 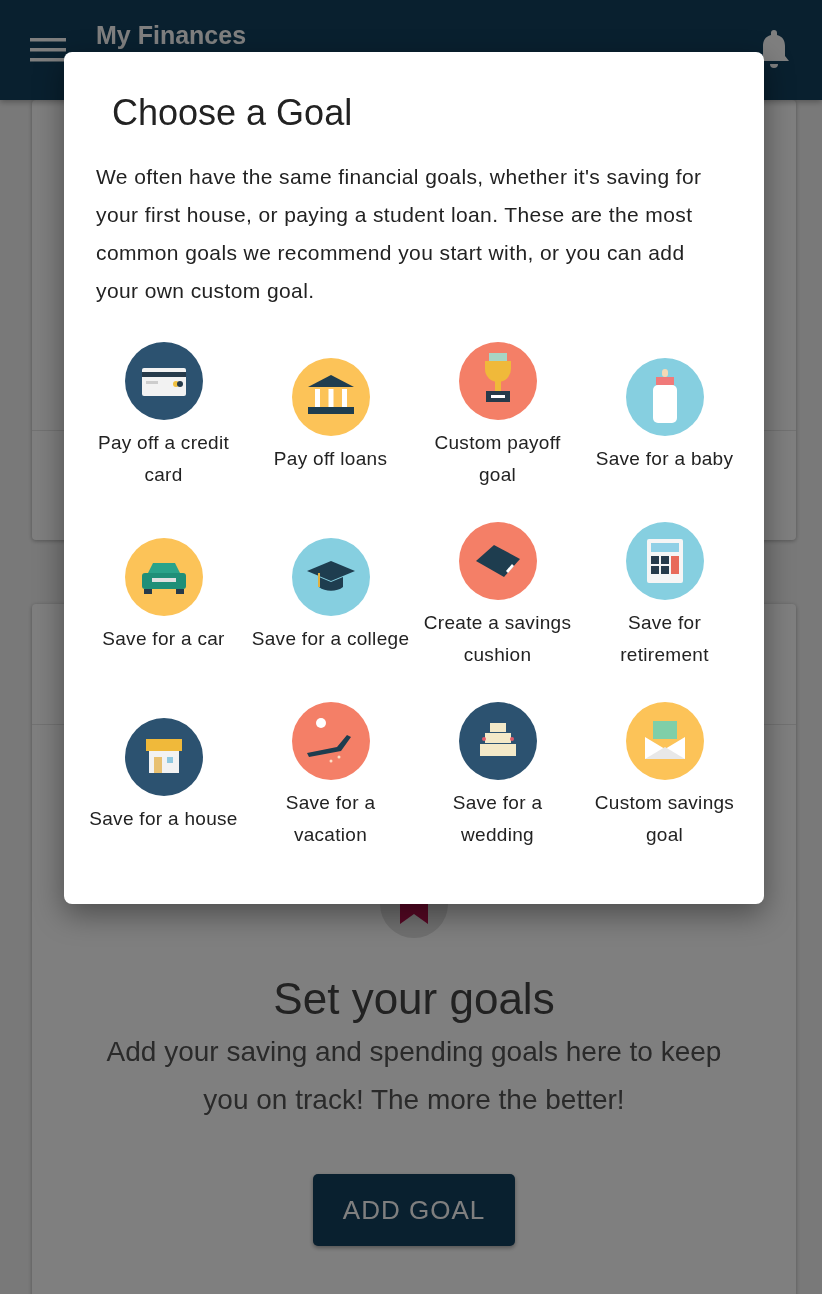 I want to click on goal-label: Save for a vacation, so click(x=330, y=819).